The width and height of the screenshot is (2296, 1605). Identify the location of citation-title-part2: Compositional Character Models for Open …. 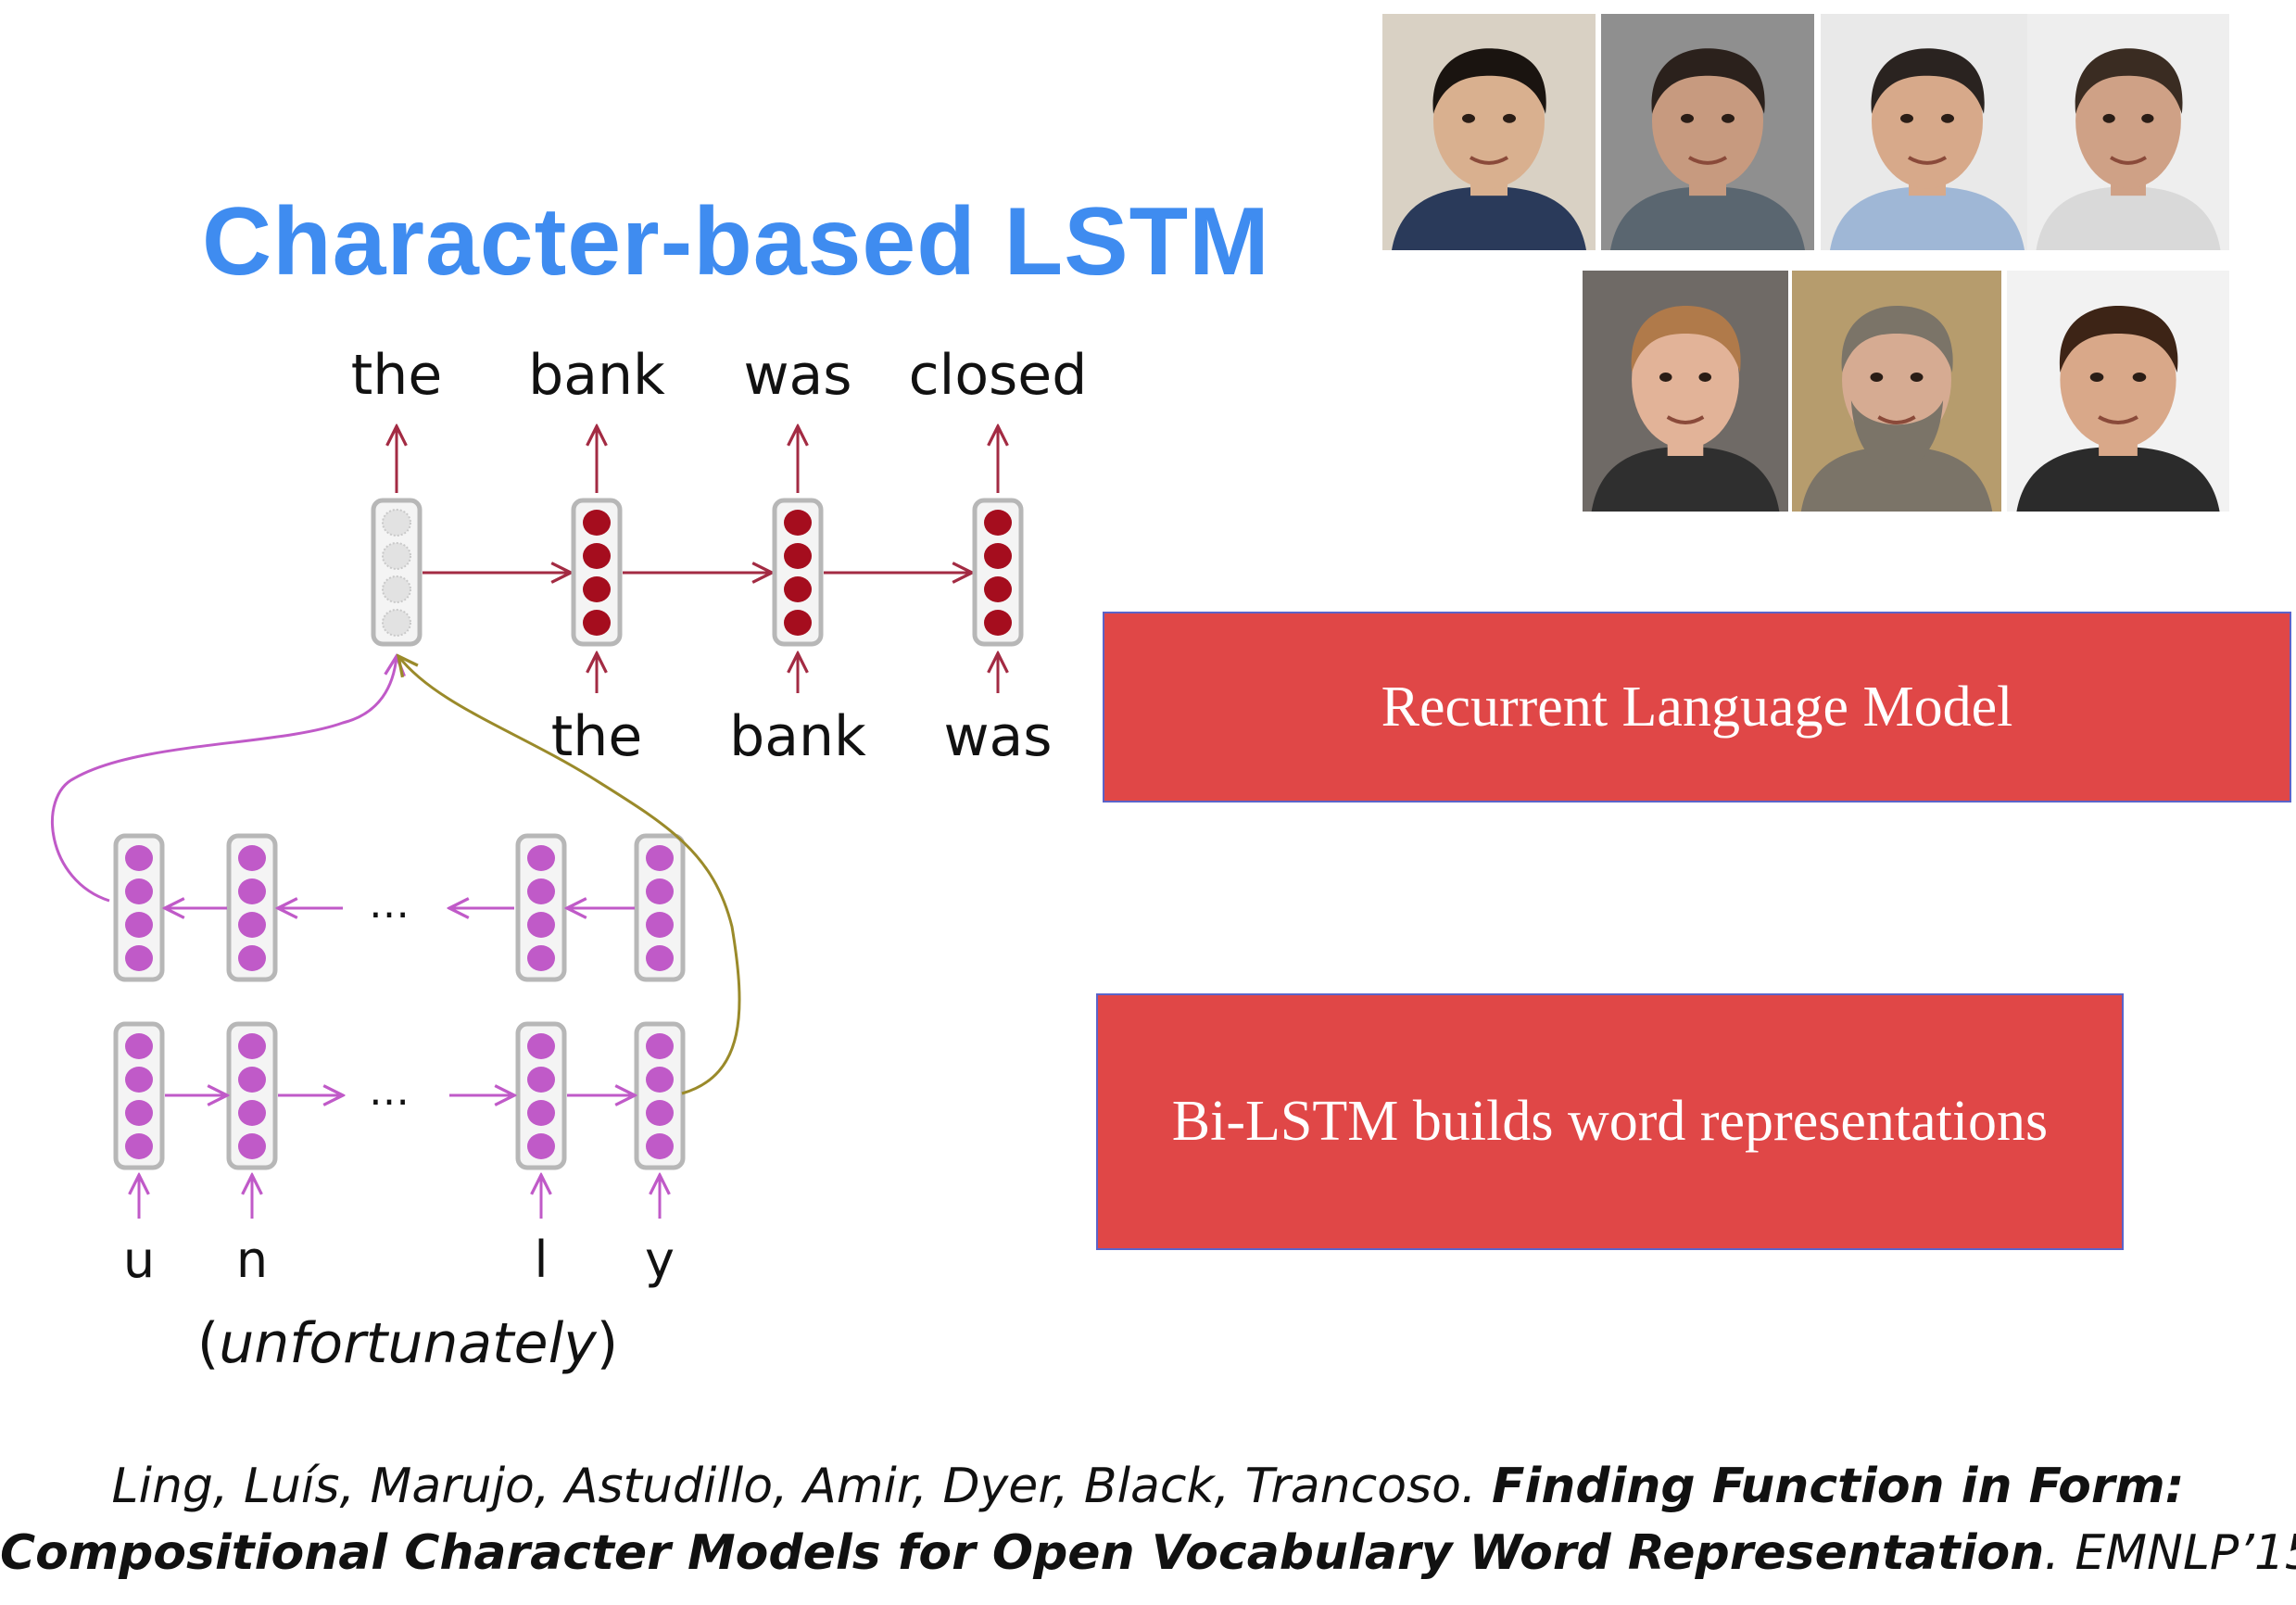
(1023, 1553).